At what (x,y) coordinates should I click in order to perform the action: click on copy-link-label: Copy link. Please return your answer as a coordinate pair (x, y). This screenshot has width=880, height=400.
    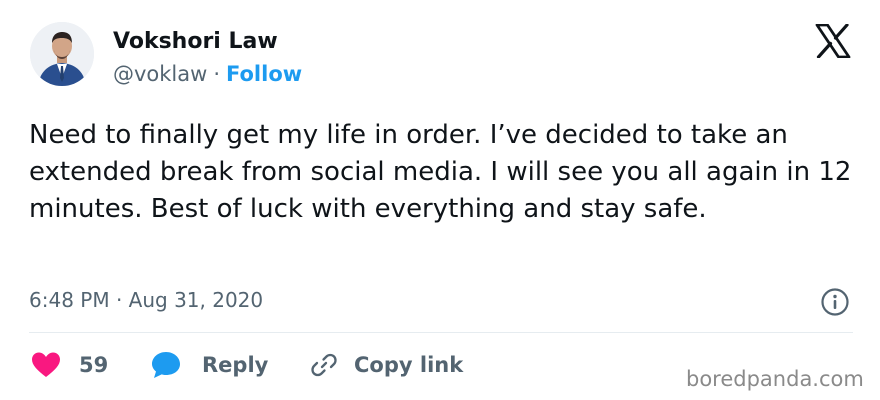
    Looking at the image, I should click on (409, 365).